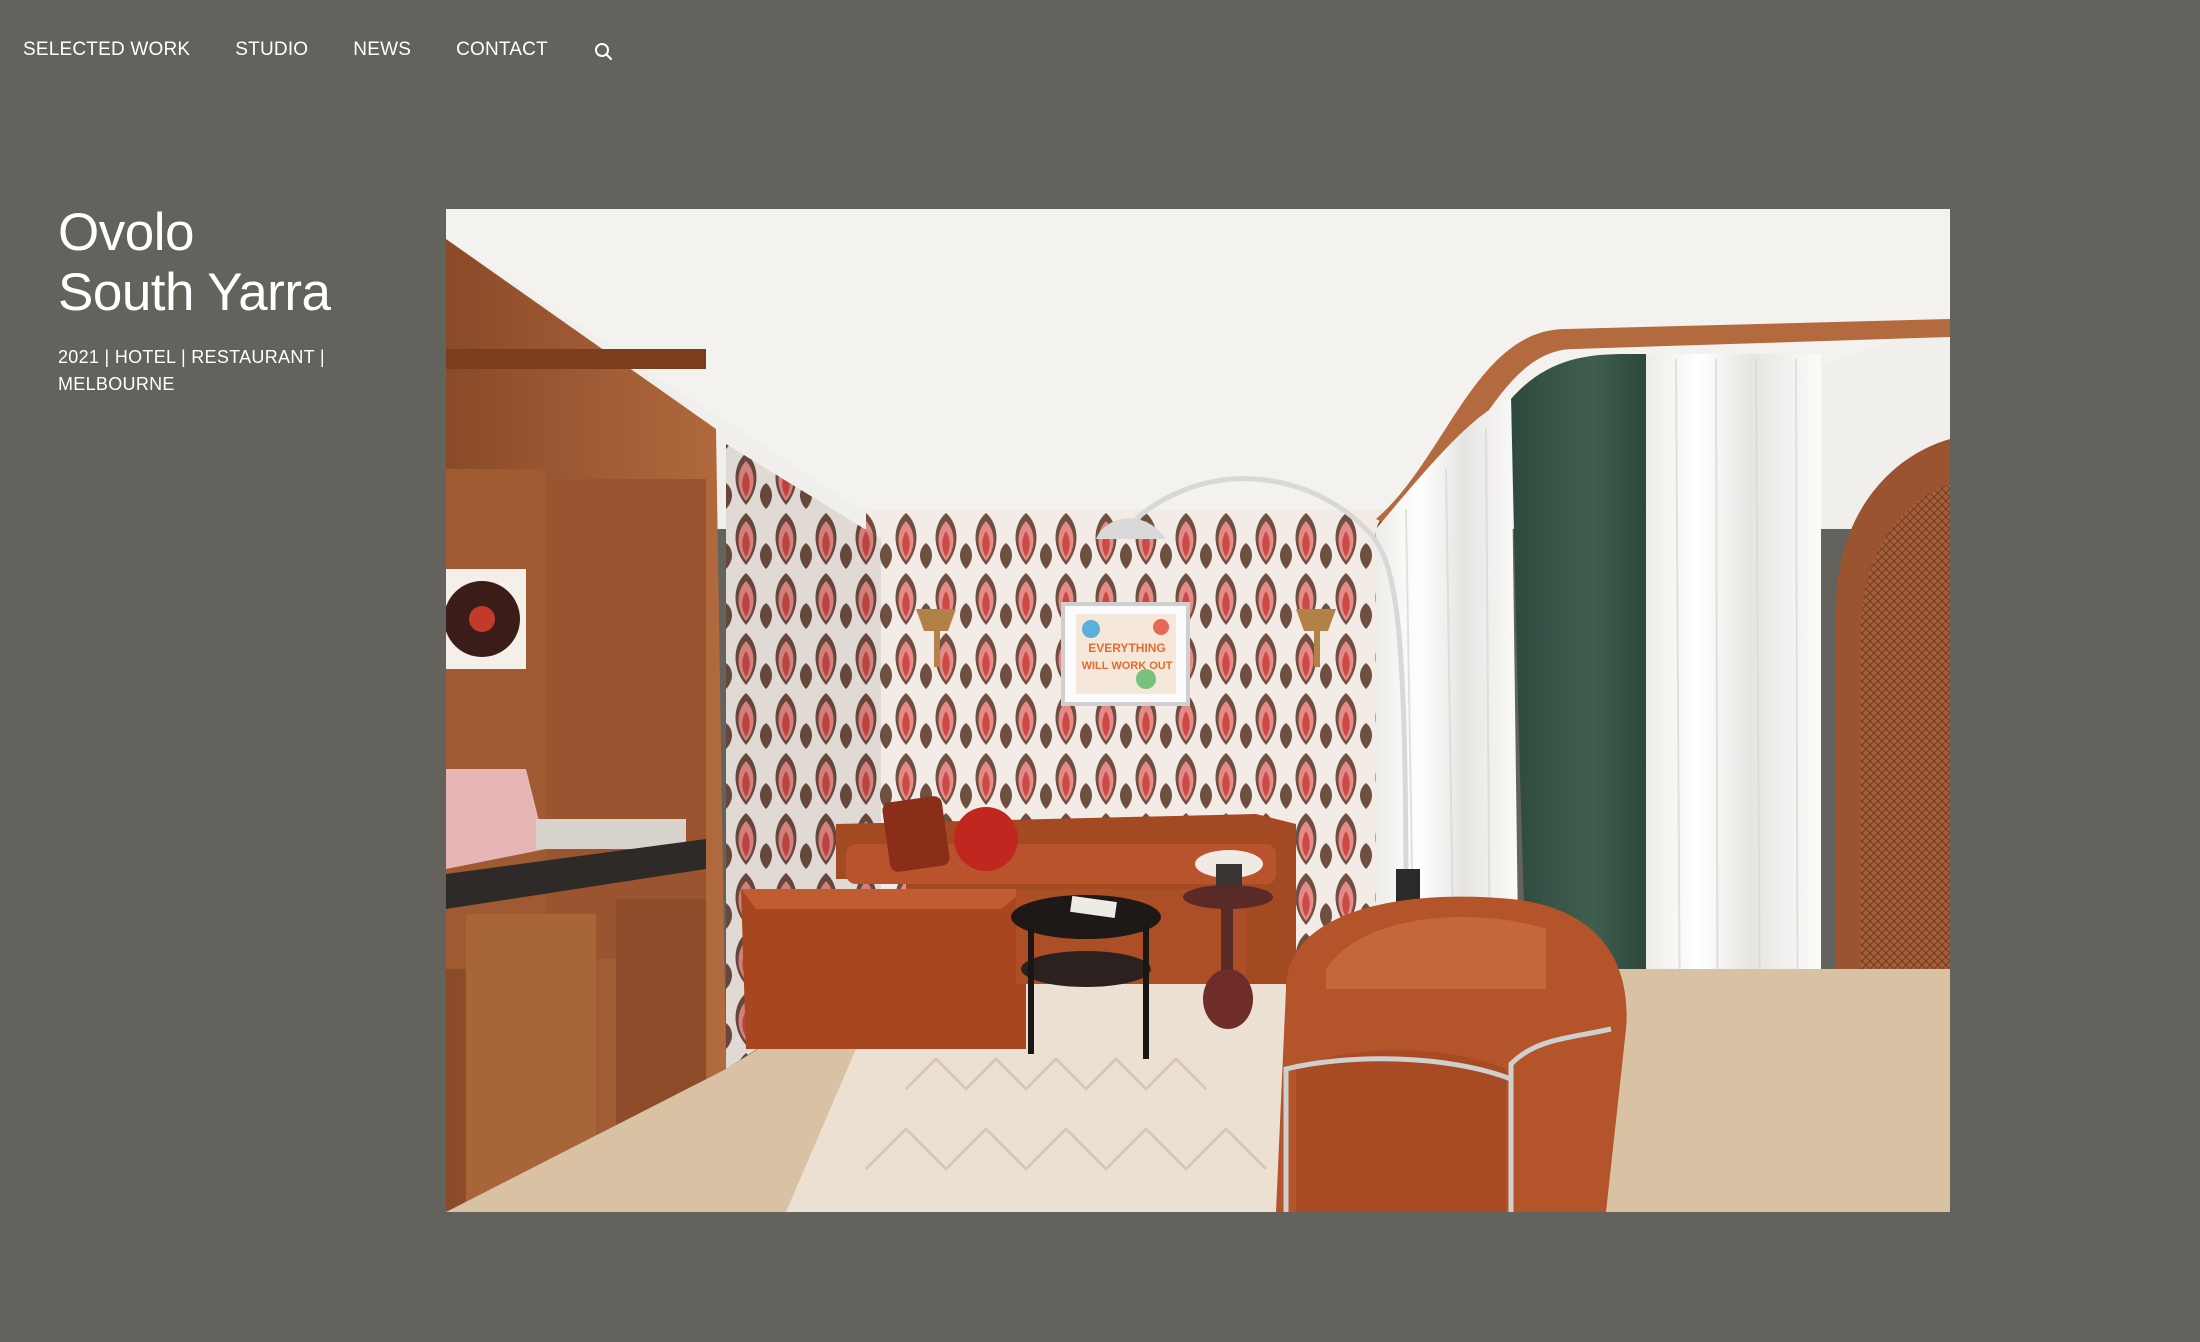 Image resolution: width=2200 pixels, height=1342 pixels. I want to click on nav-studio: STUDIO, so click(271, 50).